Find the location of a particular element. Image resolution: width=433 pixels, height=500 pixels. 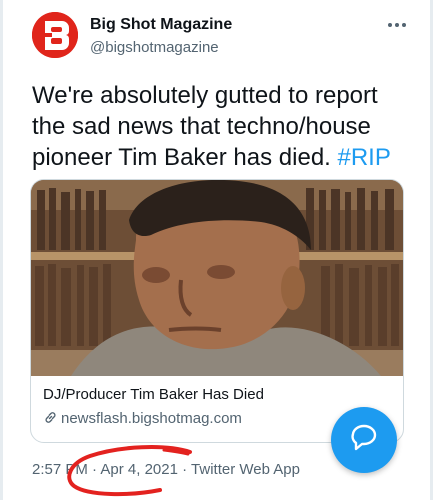

tweet-metadata: 2:57 PM · Apr 4, 2021 · Twitter Web App is located at coordinates (166, 469).